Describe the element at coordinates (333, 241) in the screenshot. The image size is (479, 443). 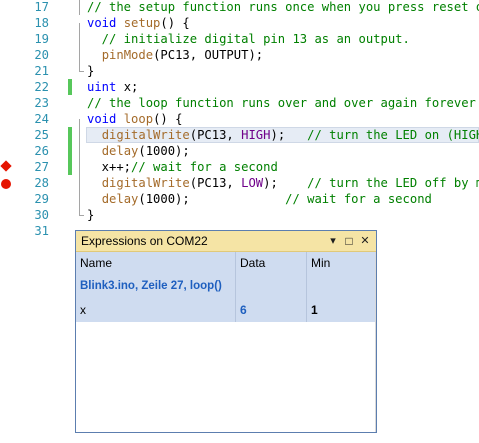
I see `window-dropdown-icon: ▾` at that location.